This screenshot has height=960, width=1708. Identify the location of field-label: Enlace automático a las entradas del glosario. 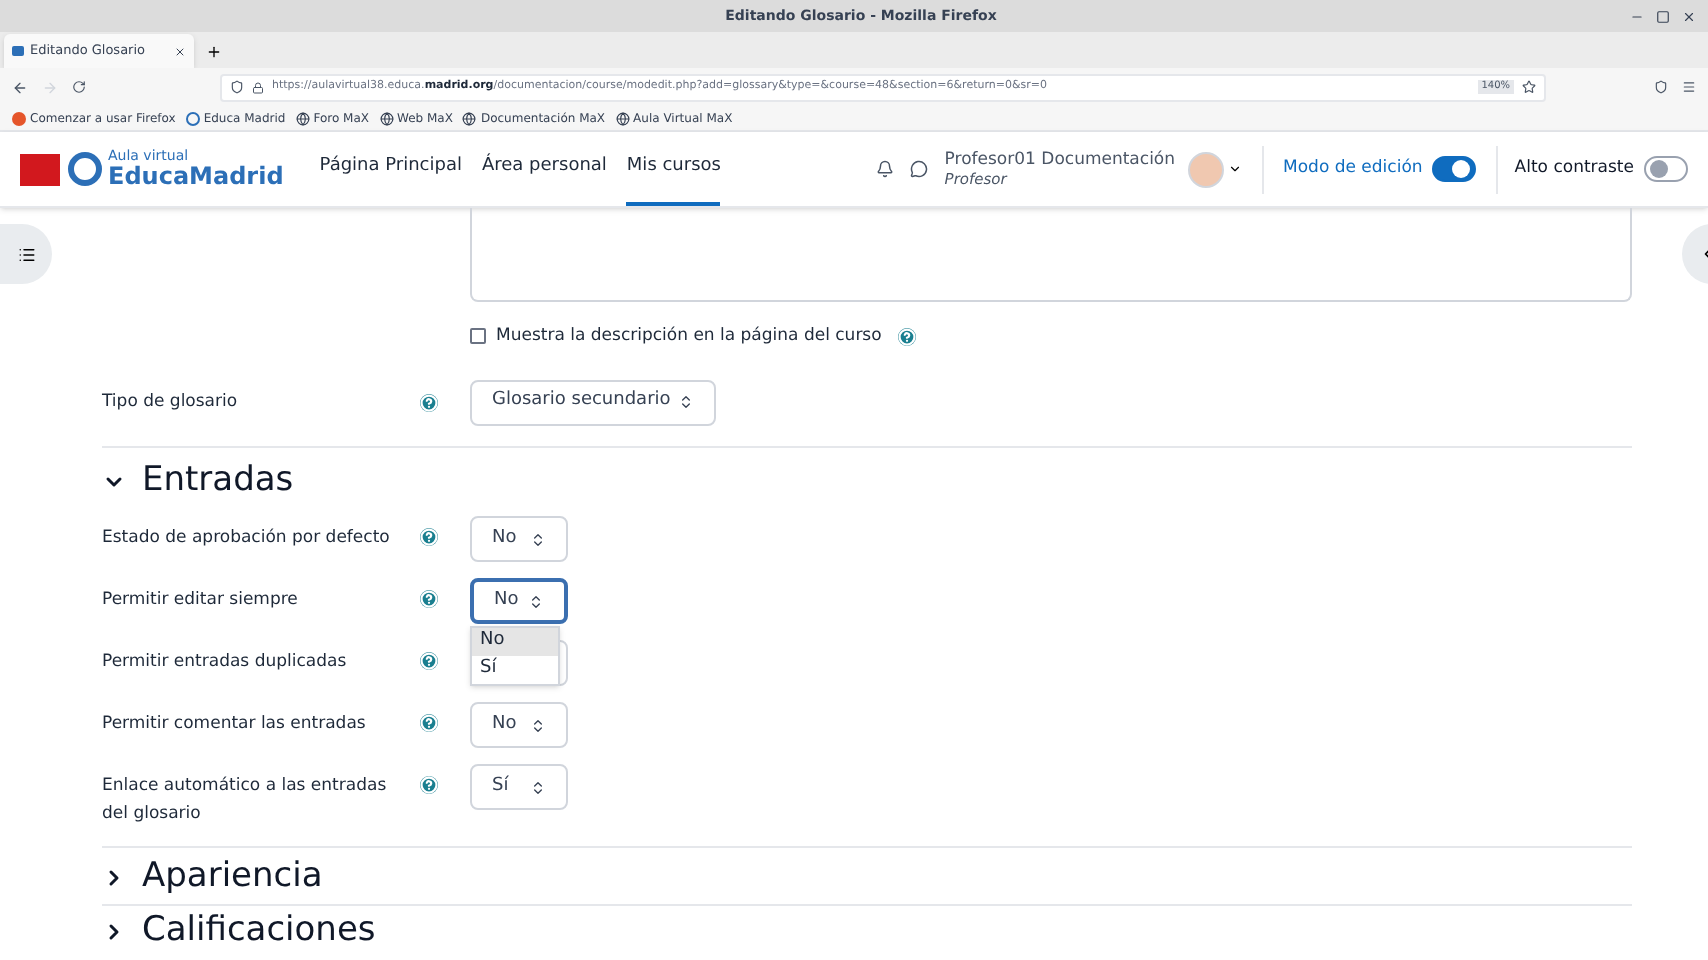
(245, 801).